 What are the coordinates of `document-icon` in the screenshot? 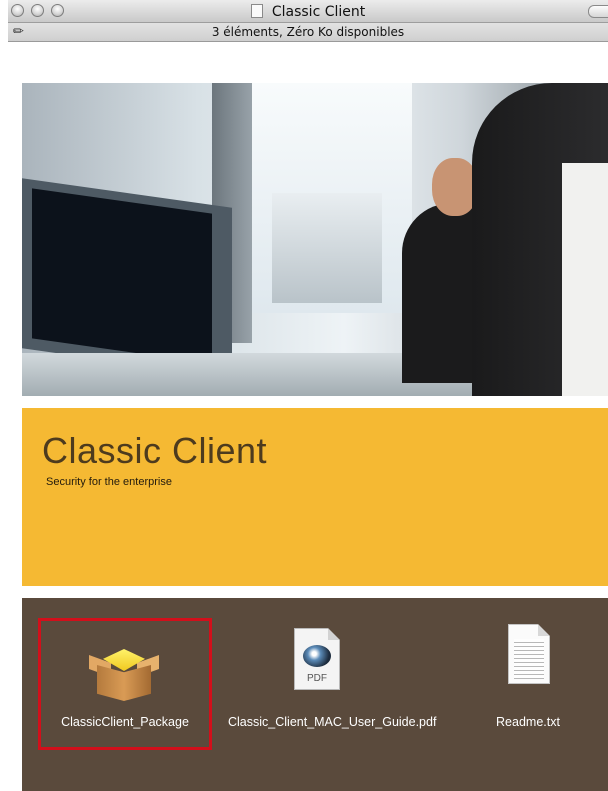 It's located at (256, 11).